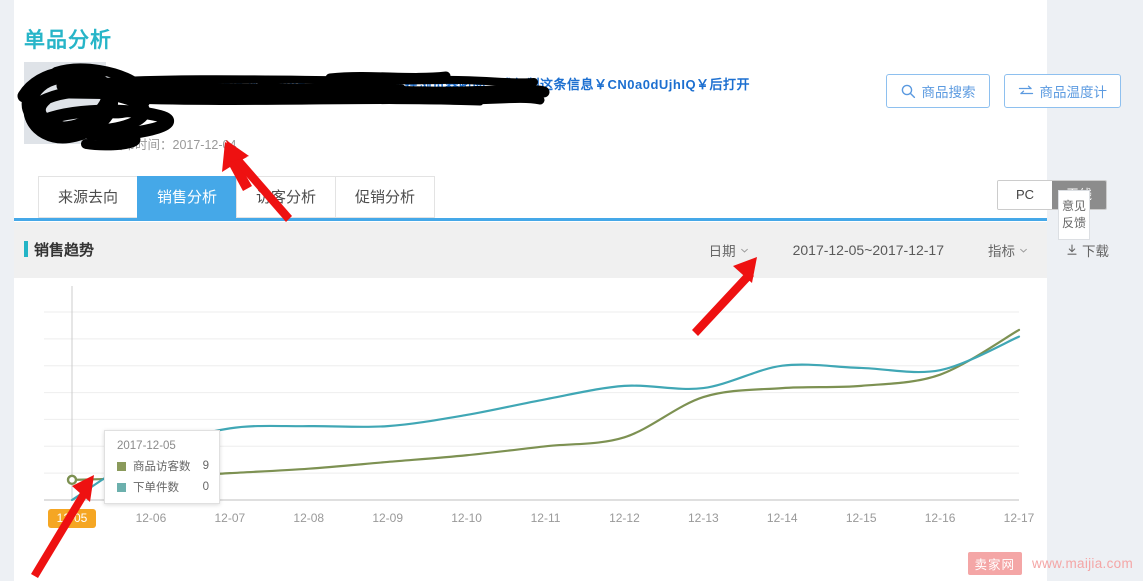 The height and width of the screenshot is (581, 1143). I want to click on chart-x-tick-label: 12-12, so click(624, 518).